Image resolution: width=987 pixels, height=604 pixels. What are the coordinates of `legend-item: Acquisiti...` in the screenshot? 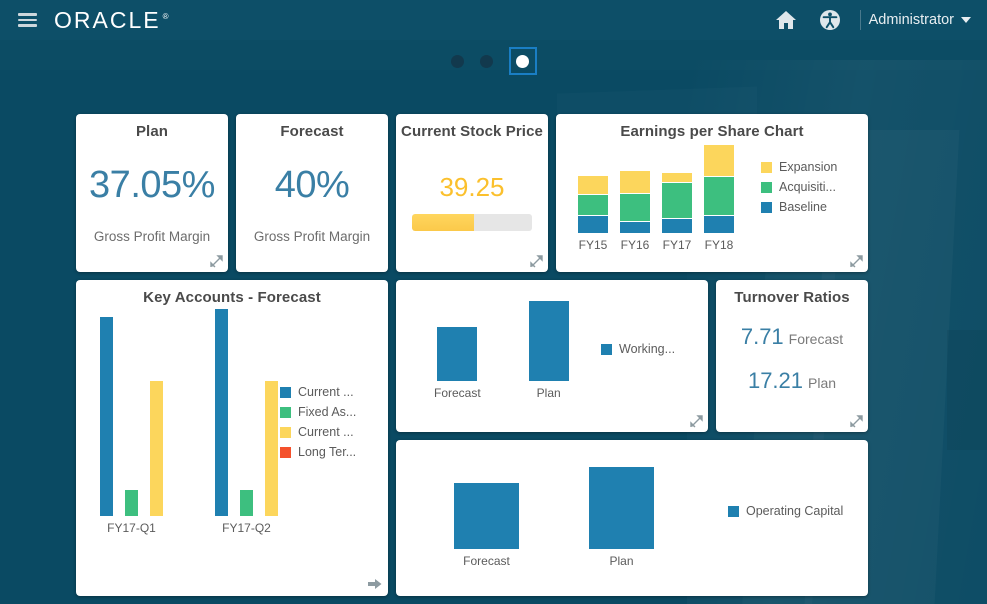 It's located at (799, 187).